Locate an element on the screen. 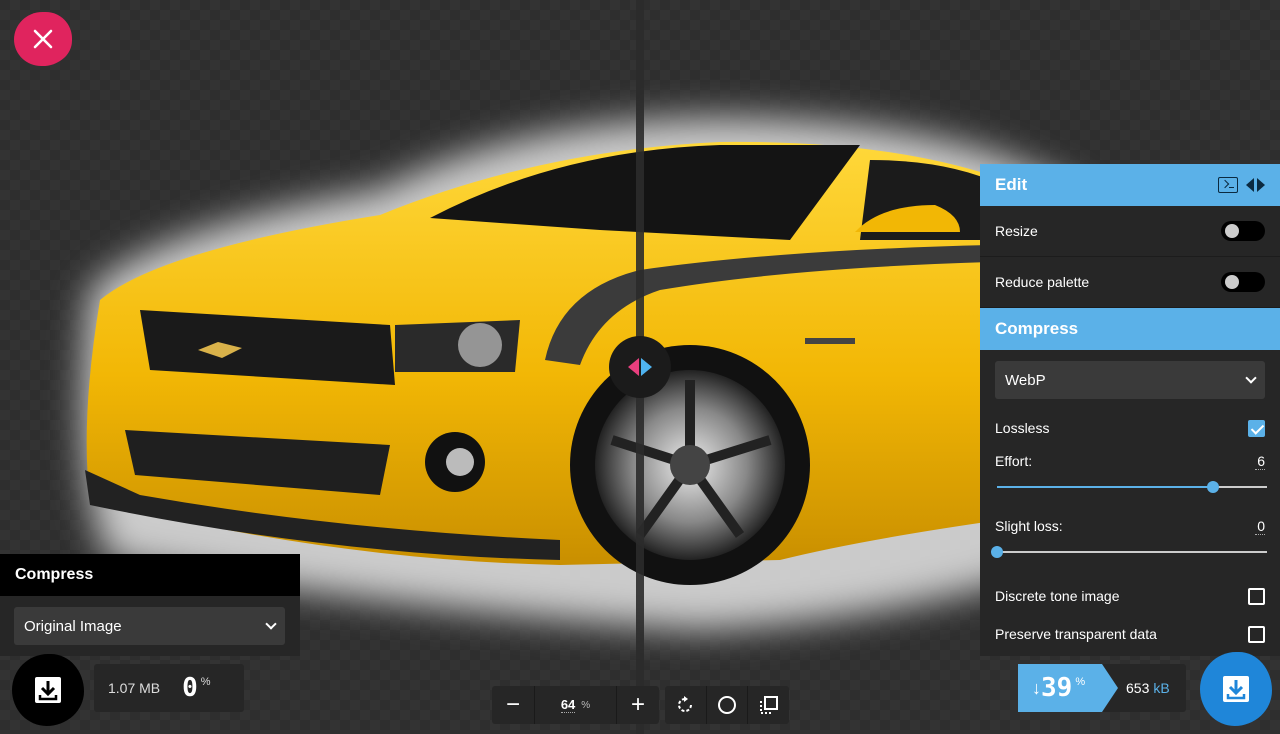 The width and height of the screenshot is (1280, 734). download-original-button is located at coordinates (48, 690).